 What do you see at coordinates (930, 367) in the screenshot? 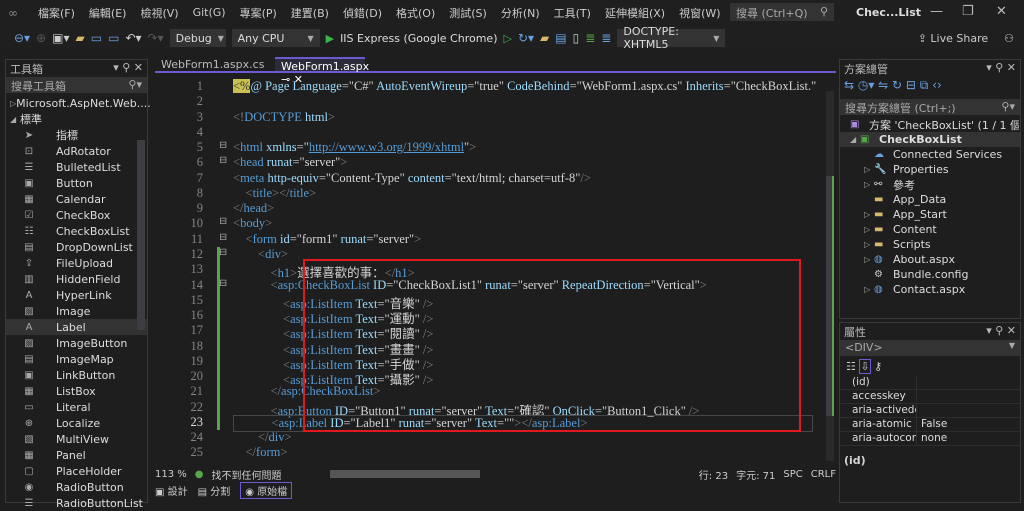
I see `properties-toolbar: ☷ ⇩ ⚷` at bounding box center [930, 367].